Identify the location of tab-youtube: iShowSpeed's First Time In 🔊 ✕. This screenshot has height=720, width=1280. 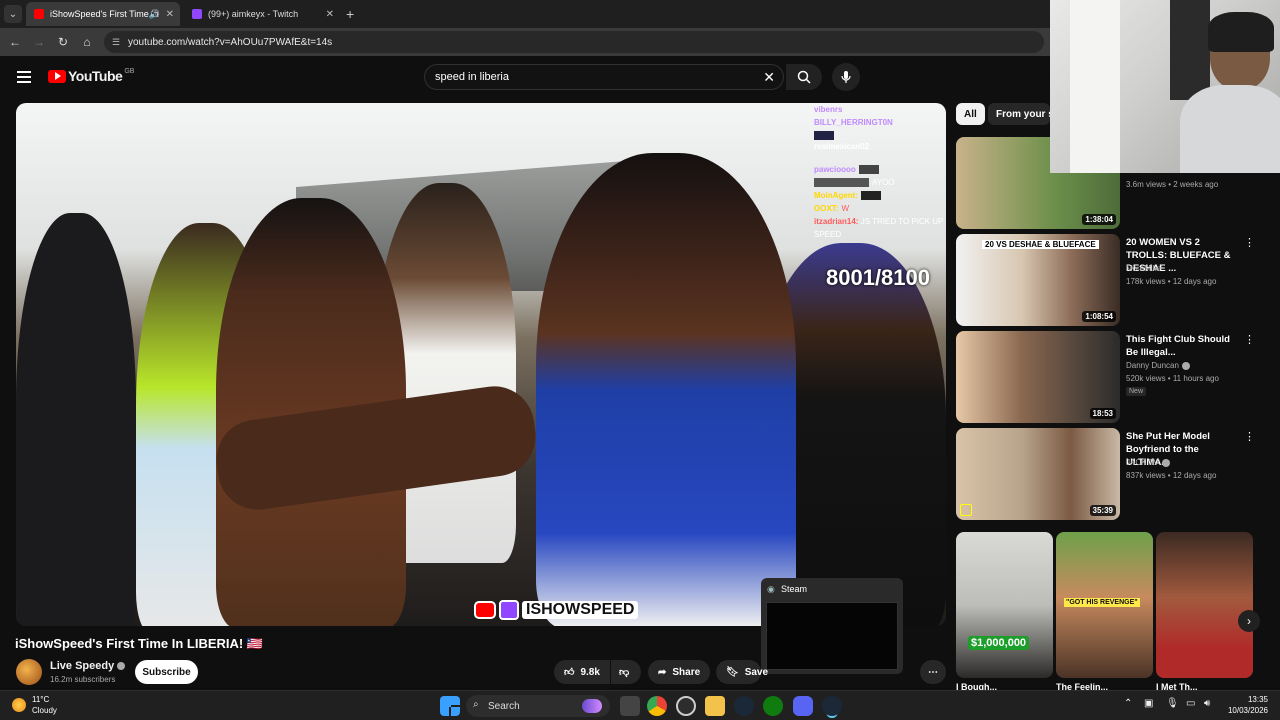
(103, 14).